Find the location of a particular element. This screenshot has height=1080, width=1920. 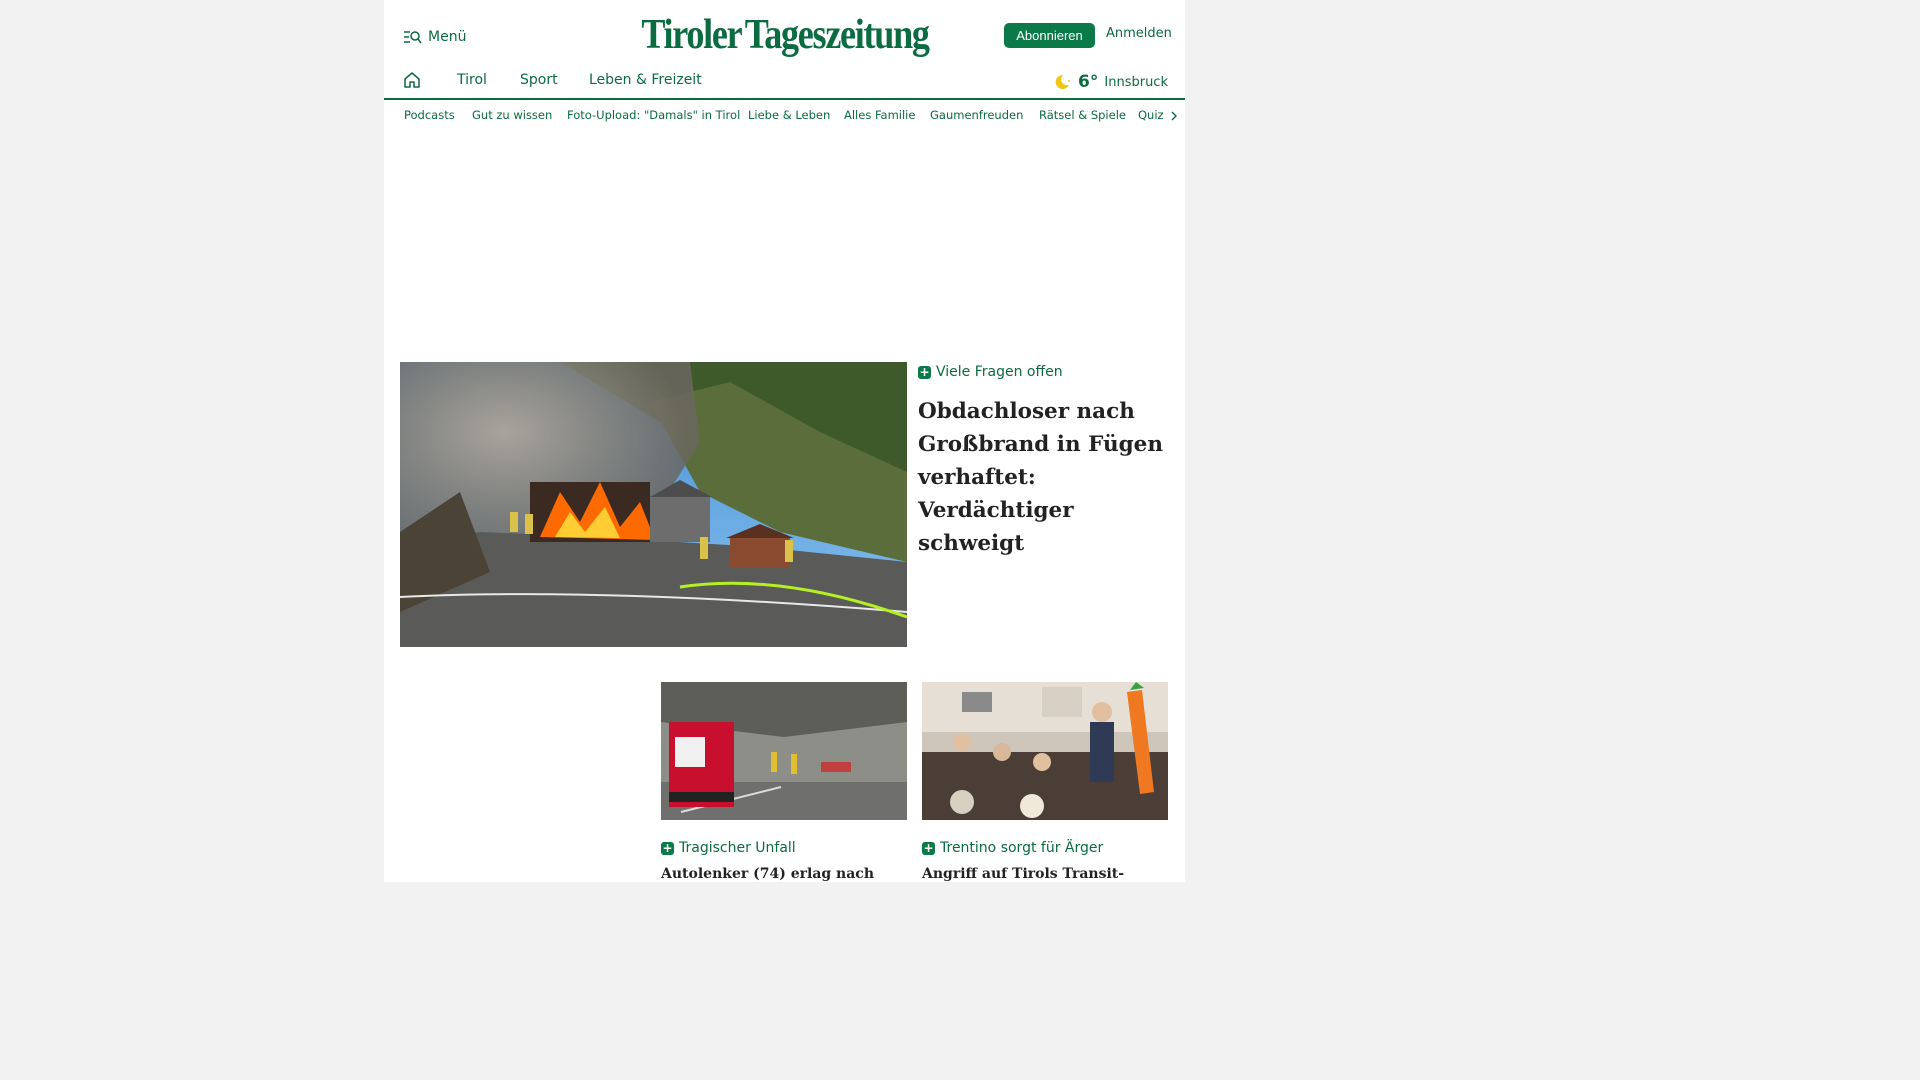

card-2-title: Angriff auf Tirols Transit- is located at coordinates (1045, 874).